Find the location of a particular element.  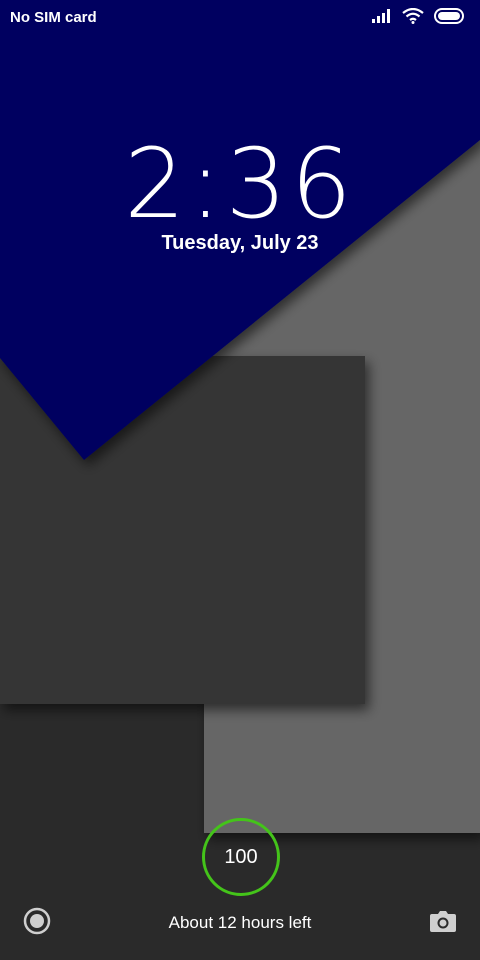

camera-button is located at coordinates (443, 923).